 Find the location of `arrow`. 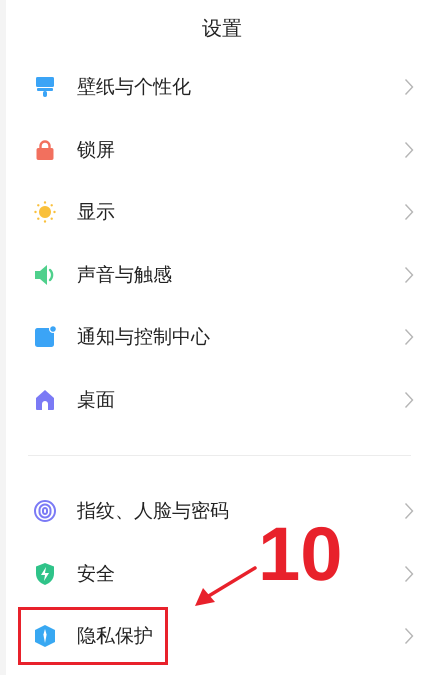

arrow is located at coordinates (225, 587).